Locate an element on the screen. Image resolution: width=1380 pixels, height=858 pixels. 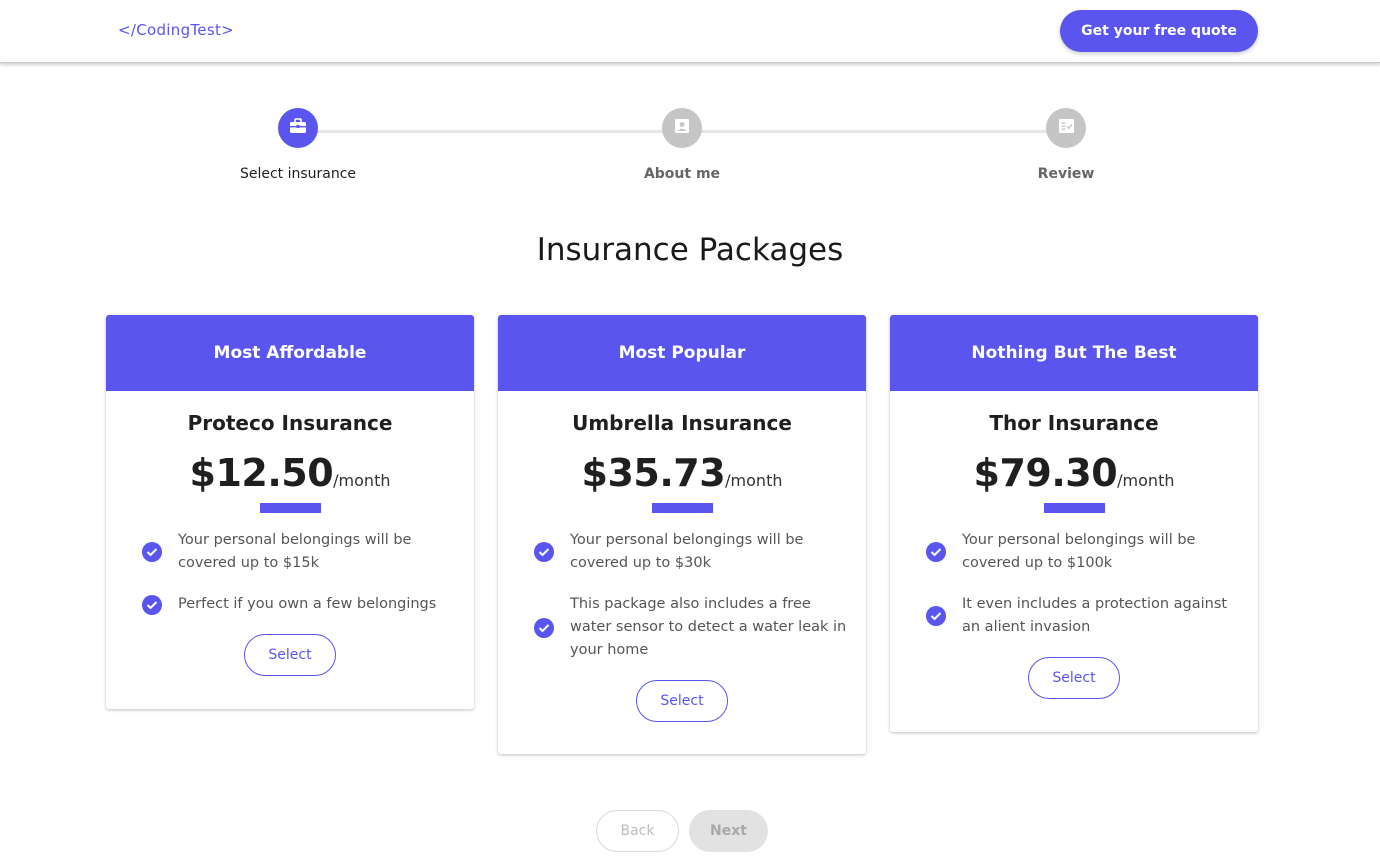
step-label: Review is located at coordinates (1066, 174).